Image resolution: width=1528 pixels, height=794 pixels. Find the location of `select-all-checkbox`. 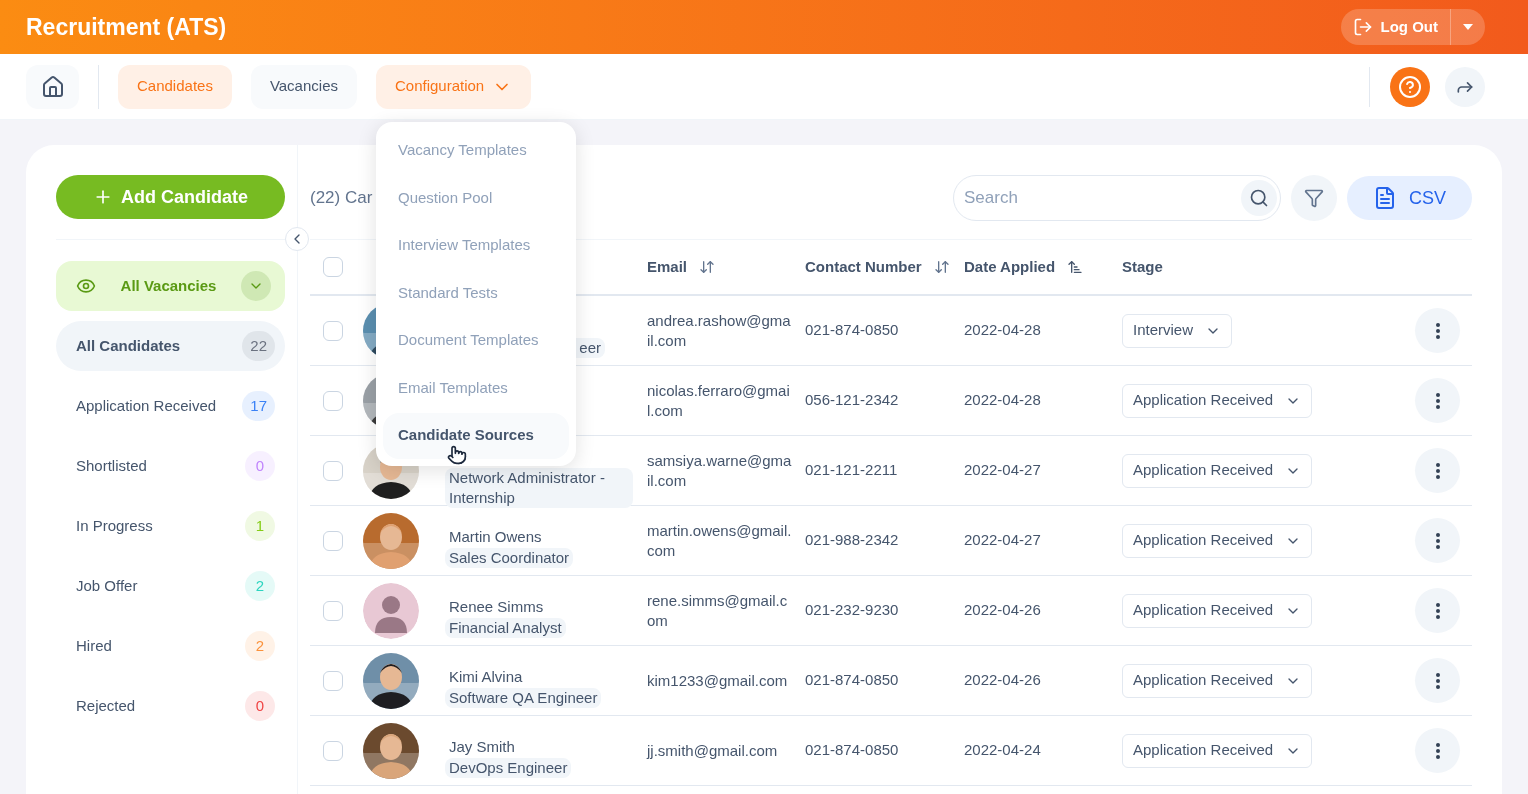

select-all-checkbox is located at coordinates (333, 267).